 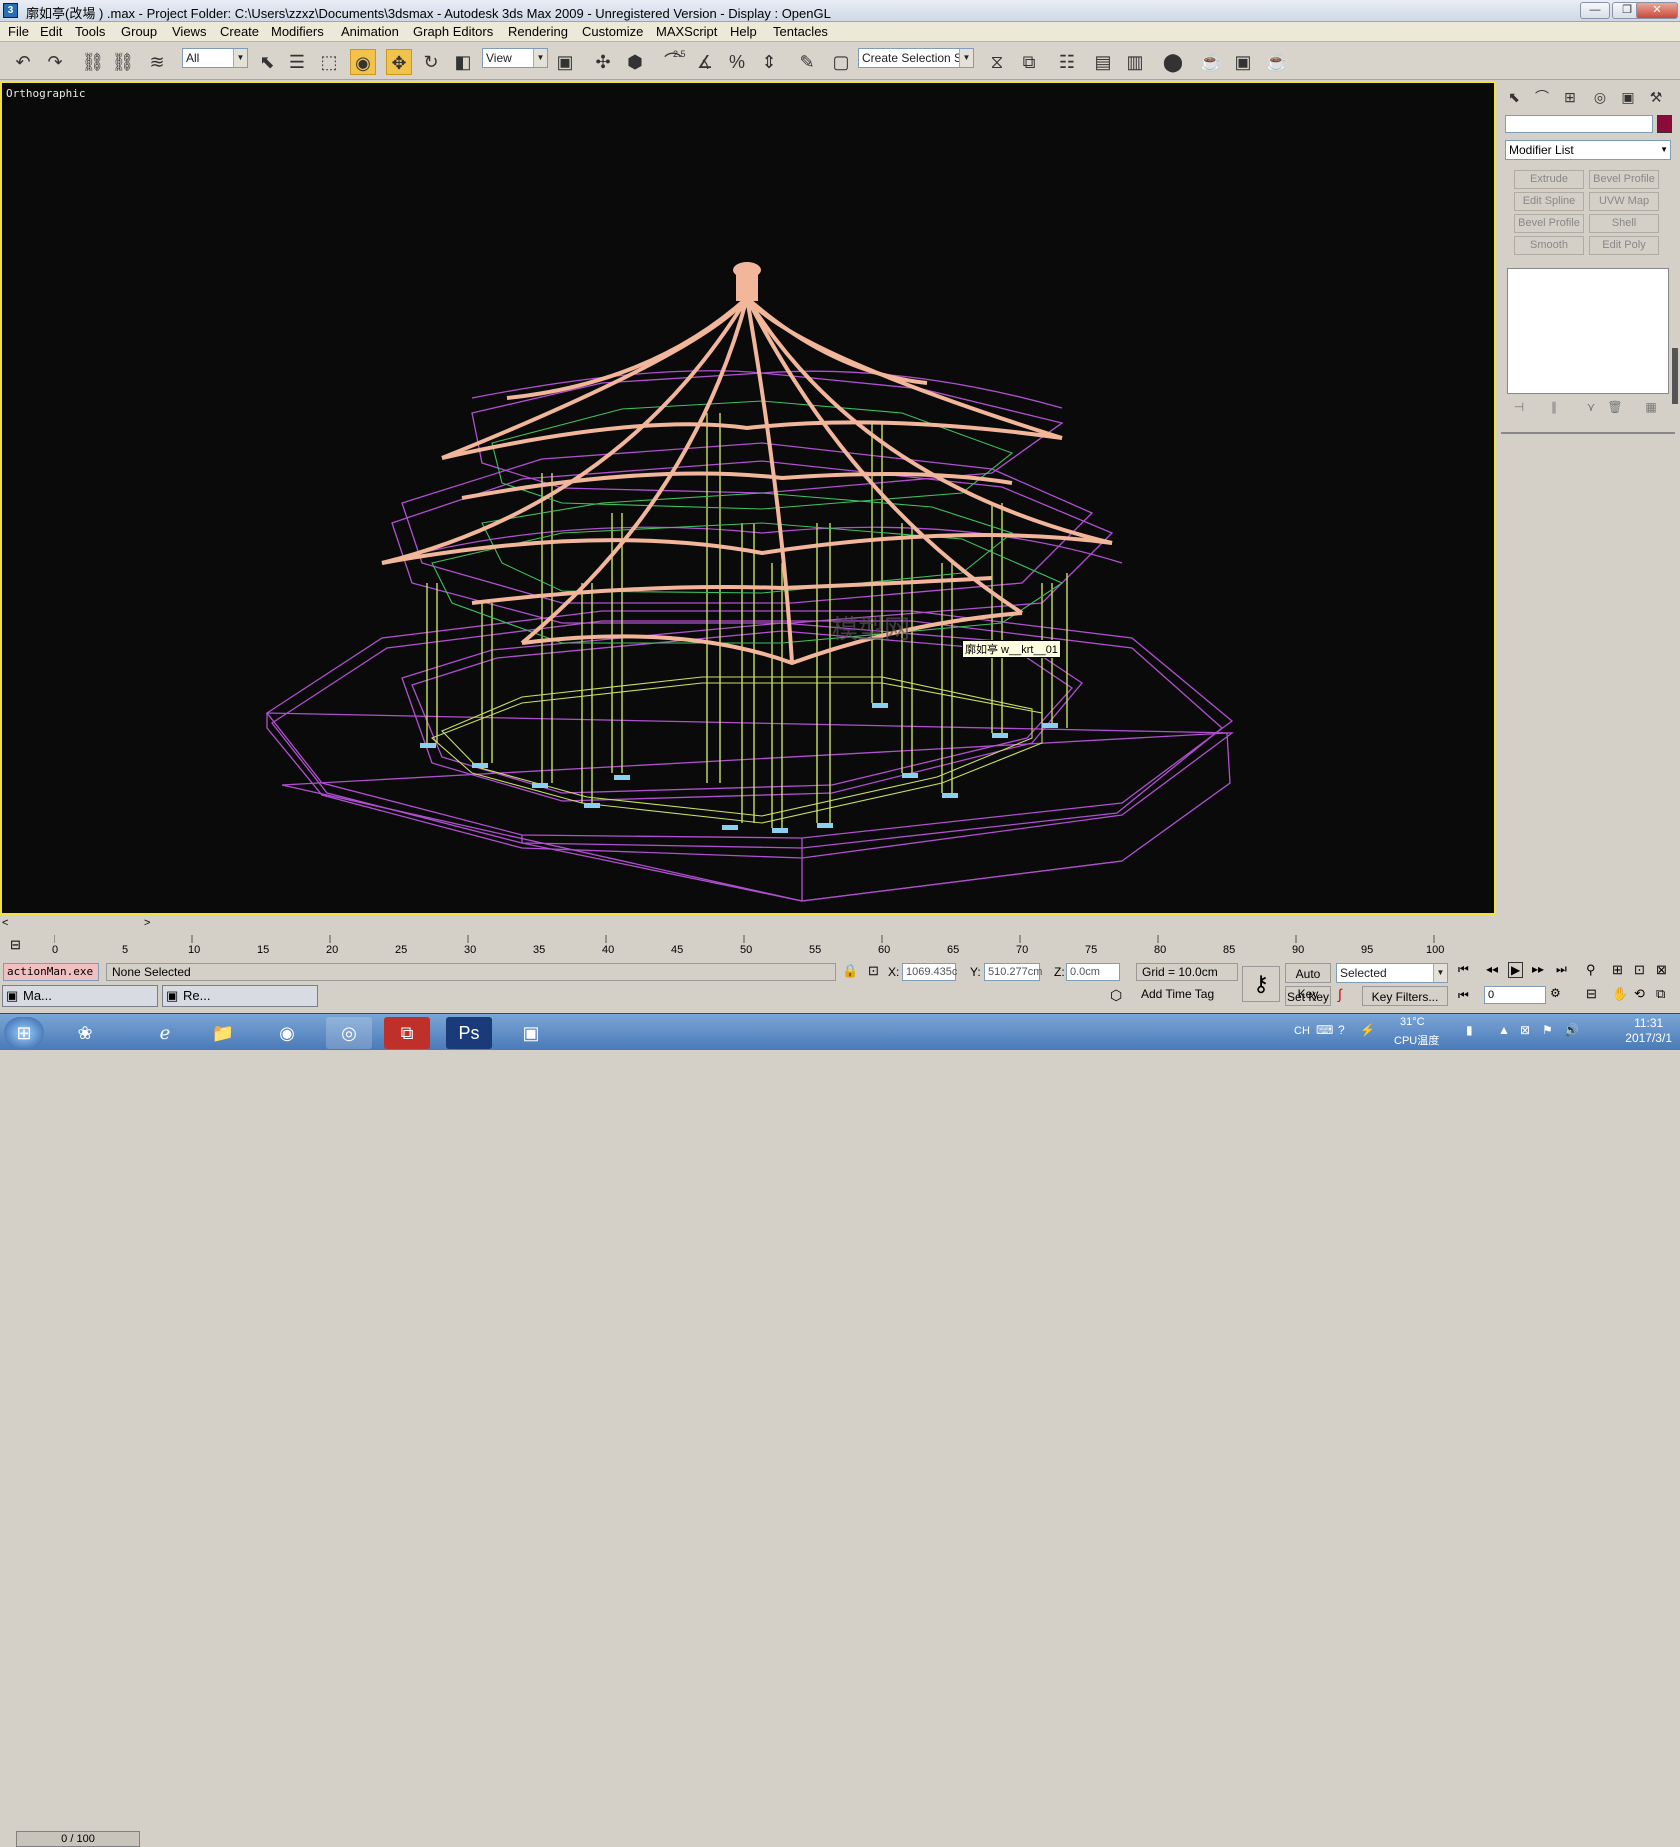 I want to click on motion-tab-icon: ◎, so click(x=1600, y=97).